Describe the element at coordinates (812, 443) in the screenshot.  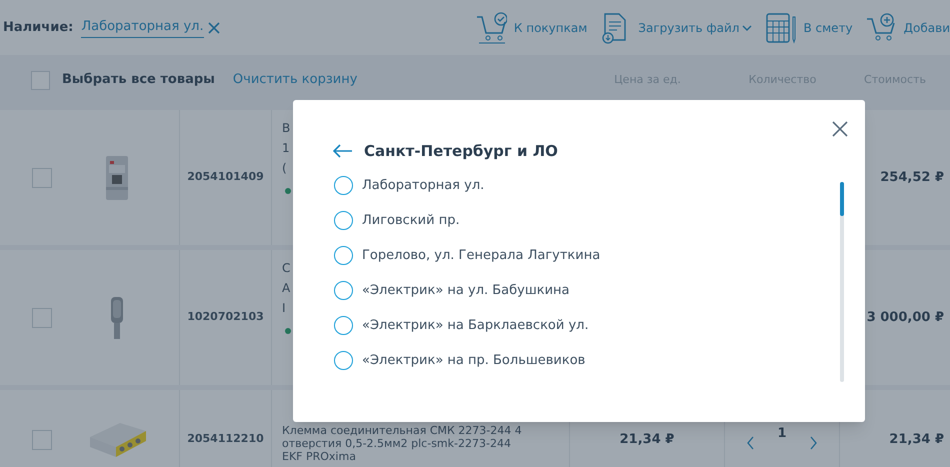
I see `increase-button` at that location.